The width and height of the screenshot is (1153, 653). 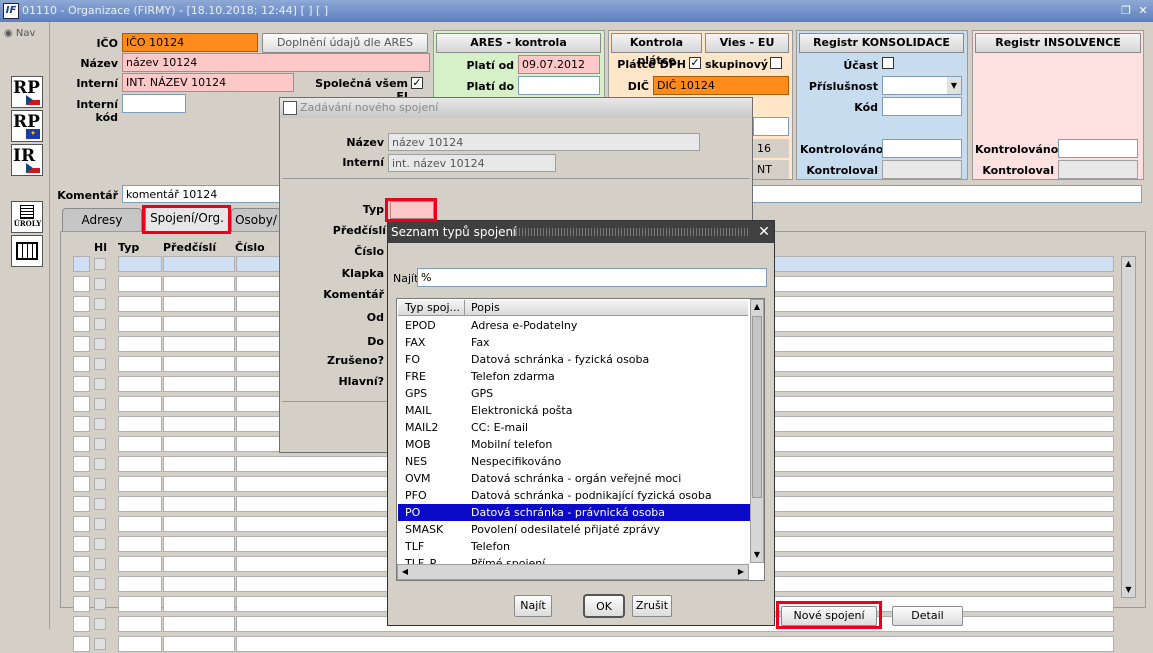 What do you see at coordinates (1143, 11) in the screenshot?
I see `close-icon: ✕` at bounding box center [1143, 11].